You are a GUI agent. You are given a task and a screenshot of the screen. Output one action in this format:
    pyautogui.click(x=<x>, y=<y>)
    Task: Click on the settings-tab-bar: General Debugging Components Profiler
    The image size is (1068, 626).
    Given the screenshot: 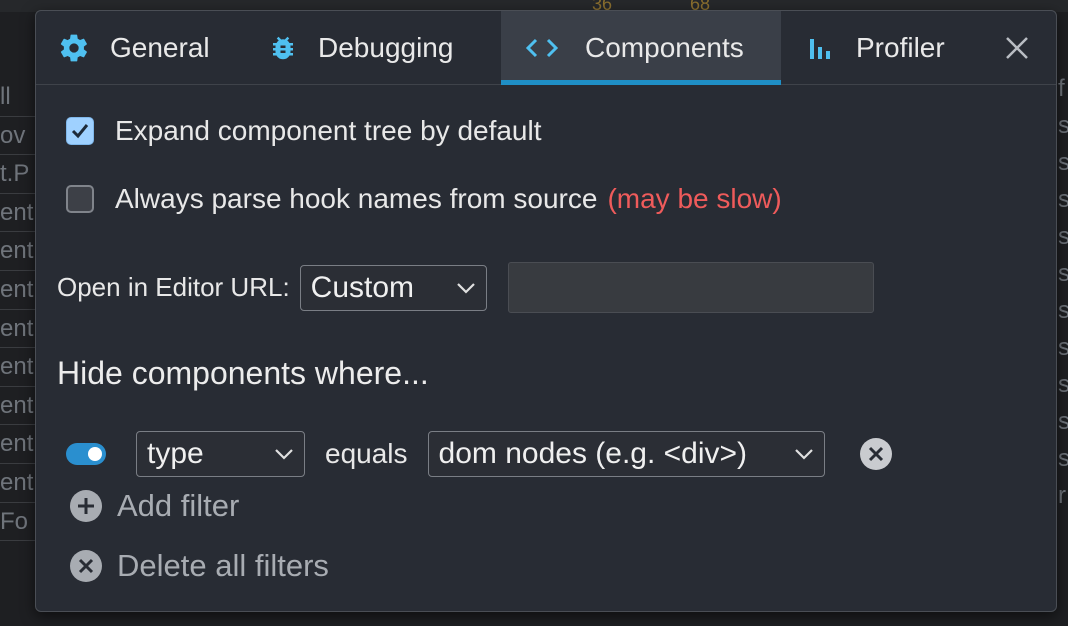 What is the action you would take?
    pyautogui.click(x=546, y=48)
    